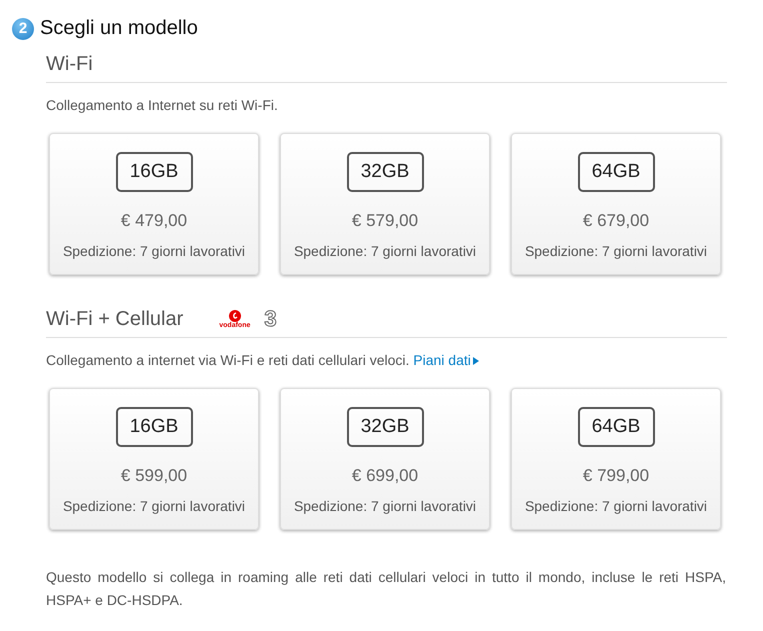  Describe the element at coordinates (385, 221) in the screenshot. I see `price: € 579,00` at that location.